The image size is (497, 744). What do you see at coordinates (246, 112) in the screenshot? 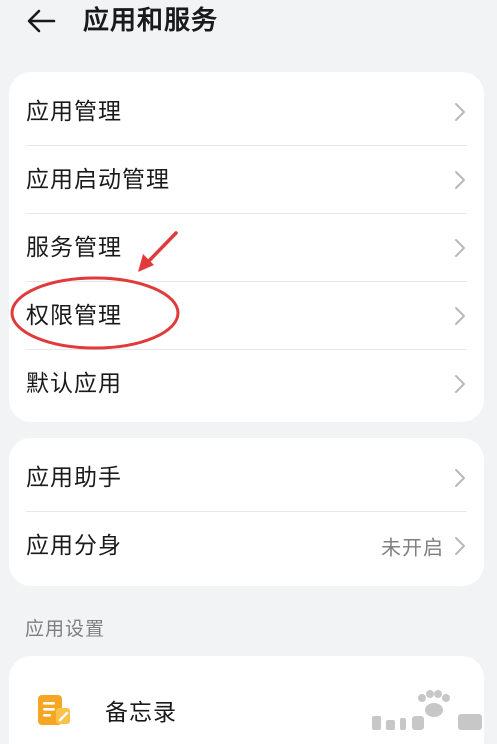
I see `menu-item-app-management: 应用管理` at bounding box center [246, 112].